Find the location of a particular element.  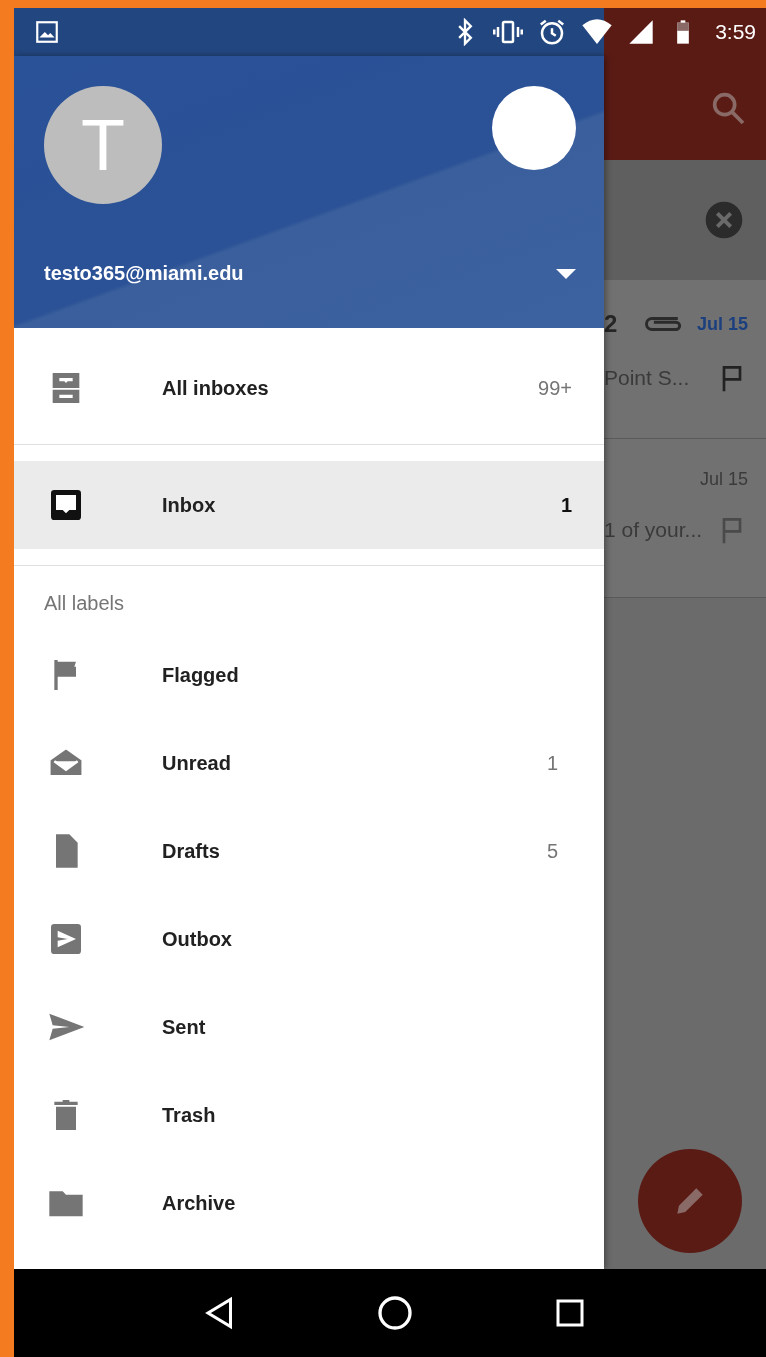

section-heading: All labels is located at coordinates (84, 603).